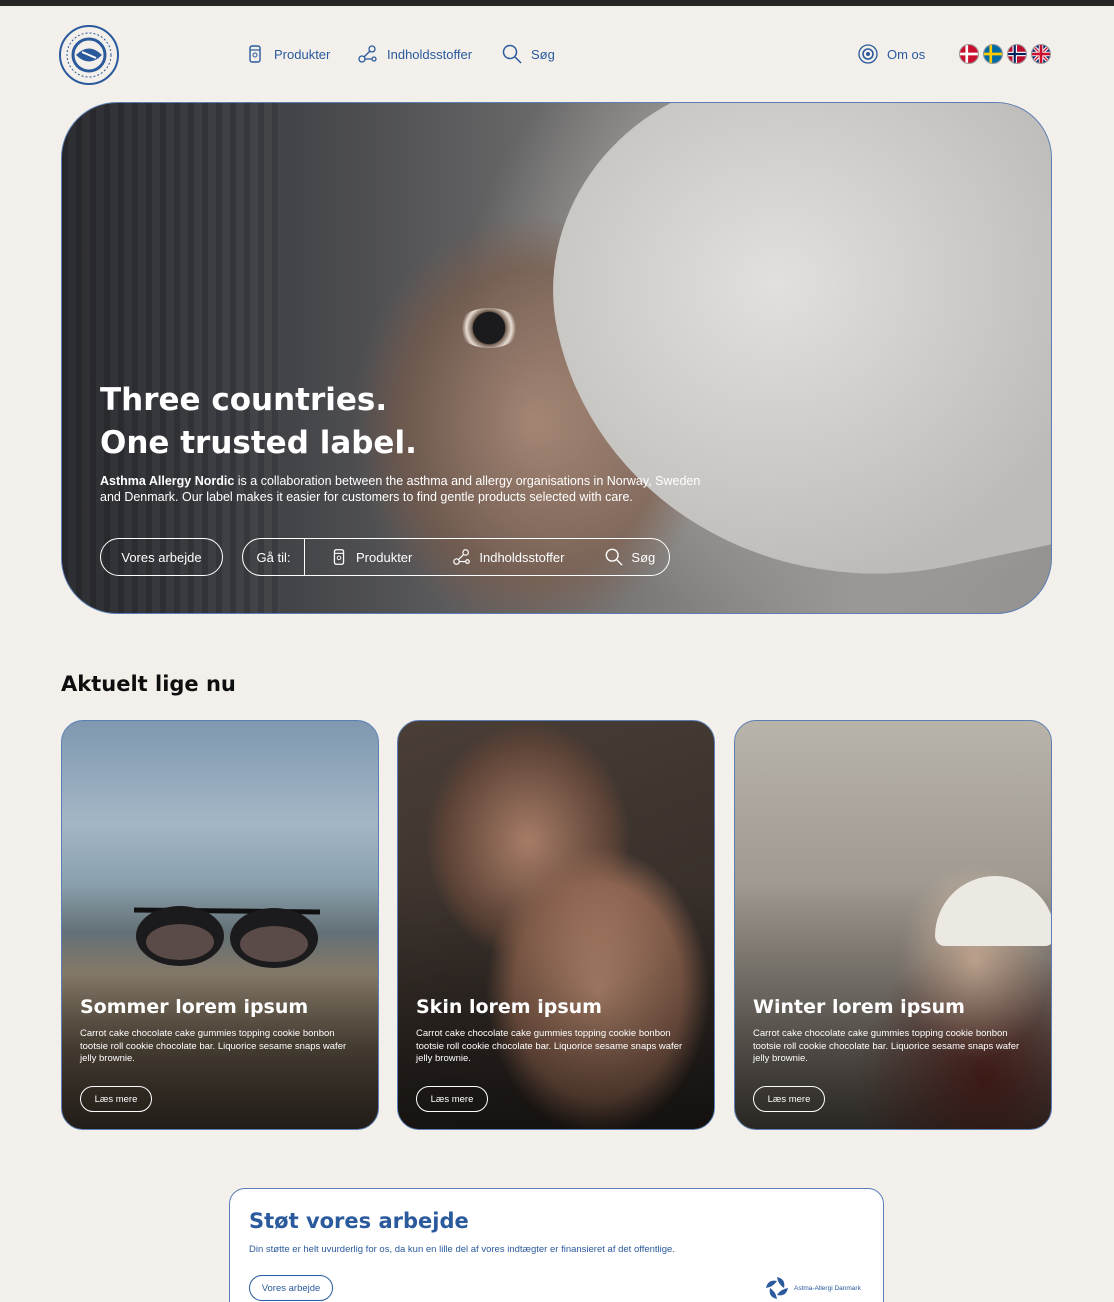 This screenshot has height=1302, width=1114. What do you see at coordinates (244, 400) in the screenshot?
I see `hero-title-line-1: Three countries.` at bounding box center [244, 400].